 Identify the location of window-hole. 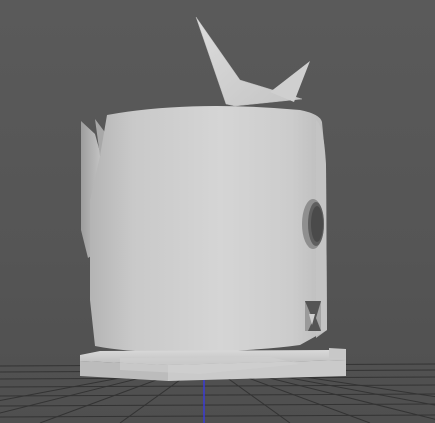
(313, 224).